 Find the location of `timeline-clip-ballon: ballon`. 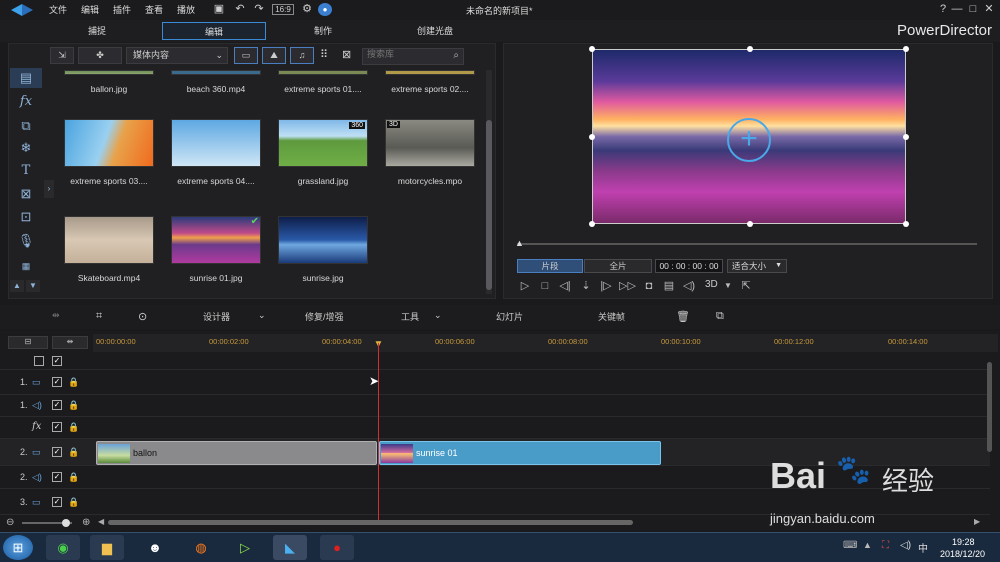

timeline-clip-ballon: ballon is located at coordinates (236, 453).